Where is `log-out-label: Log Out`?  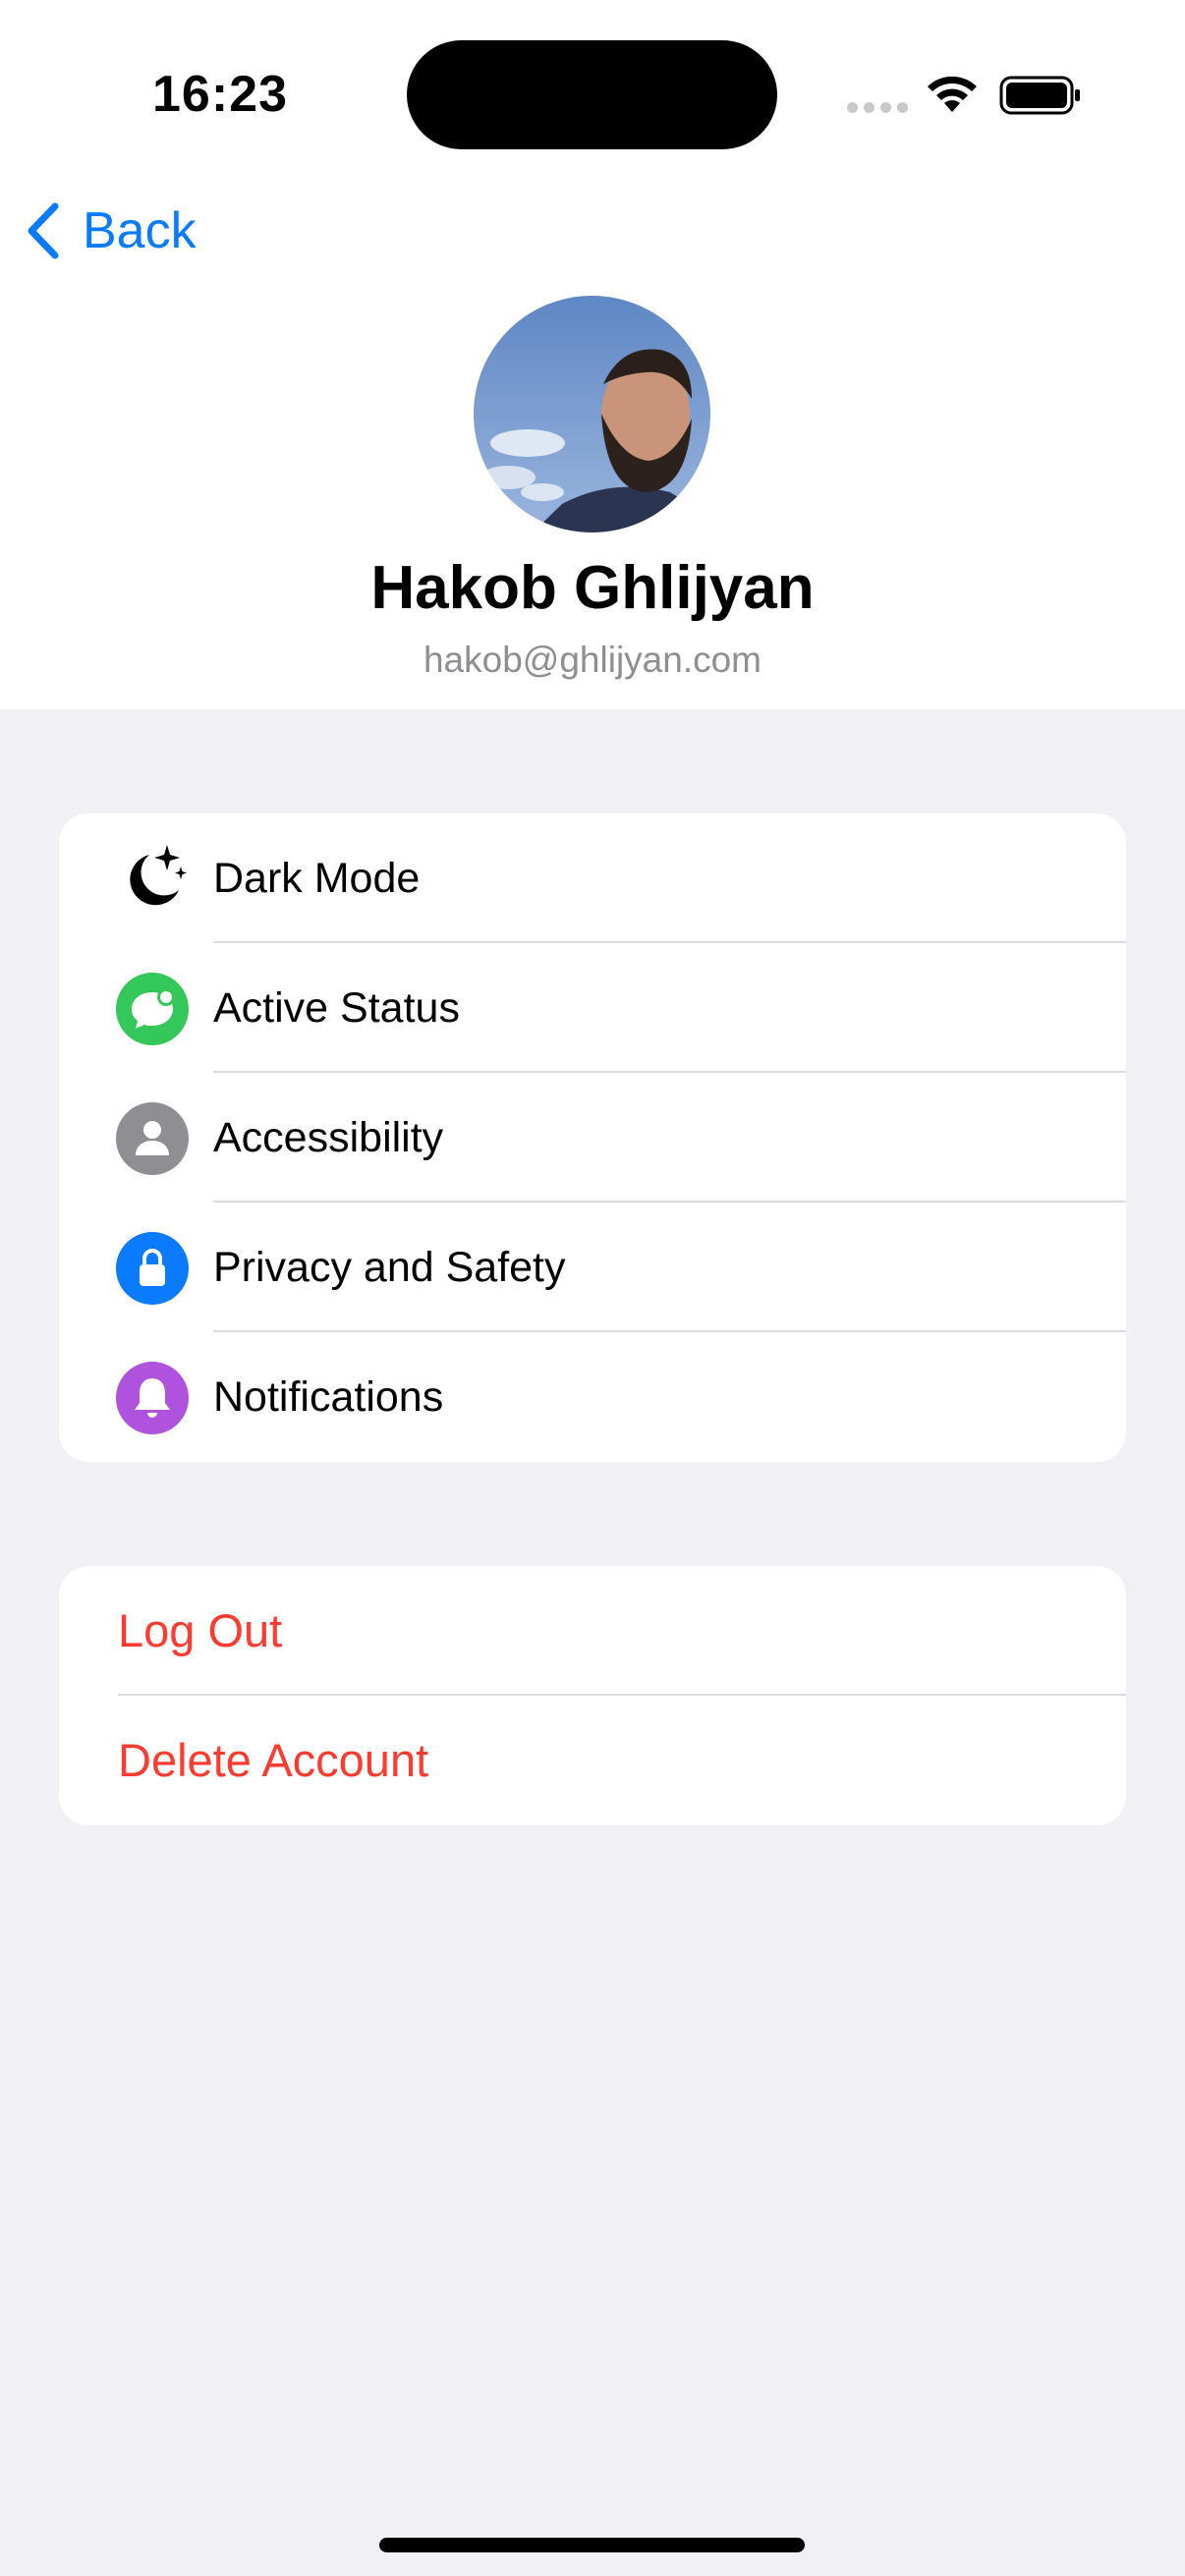
log-out-label: Log Out is located at coordinates (200, 1630).